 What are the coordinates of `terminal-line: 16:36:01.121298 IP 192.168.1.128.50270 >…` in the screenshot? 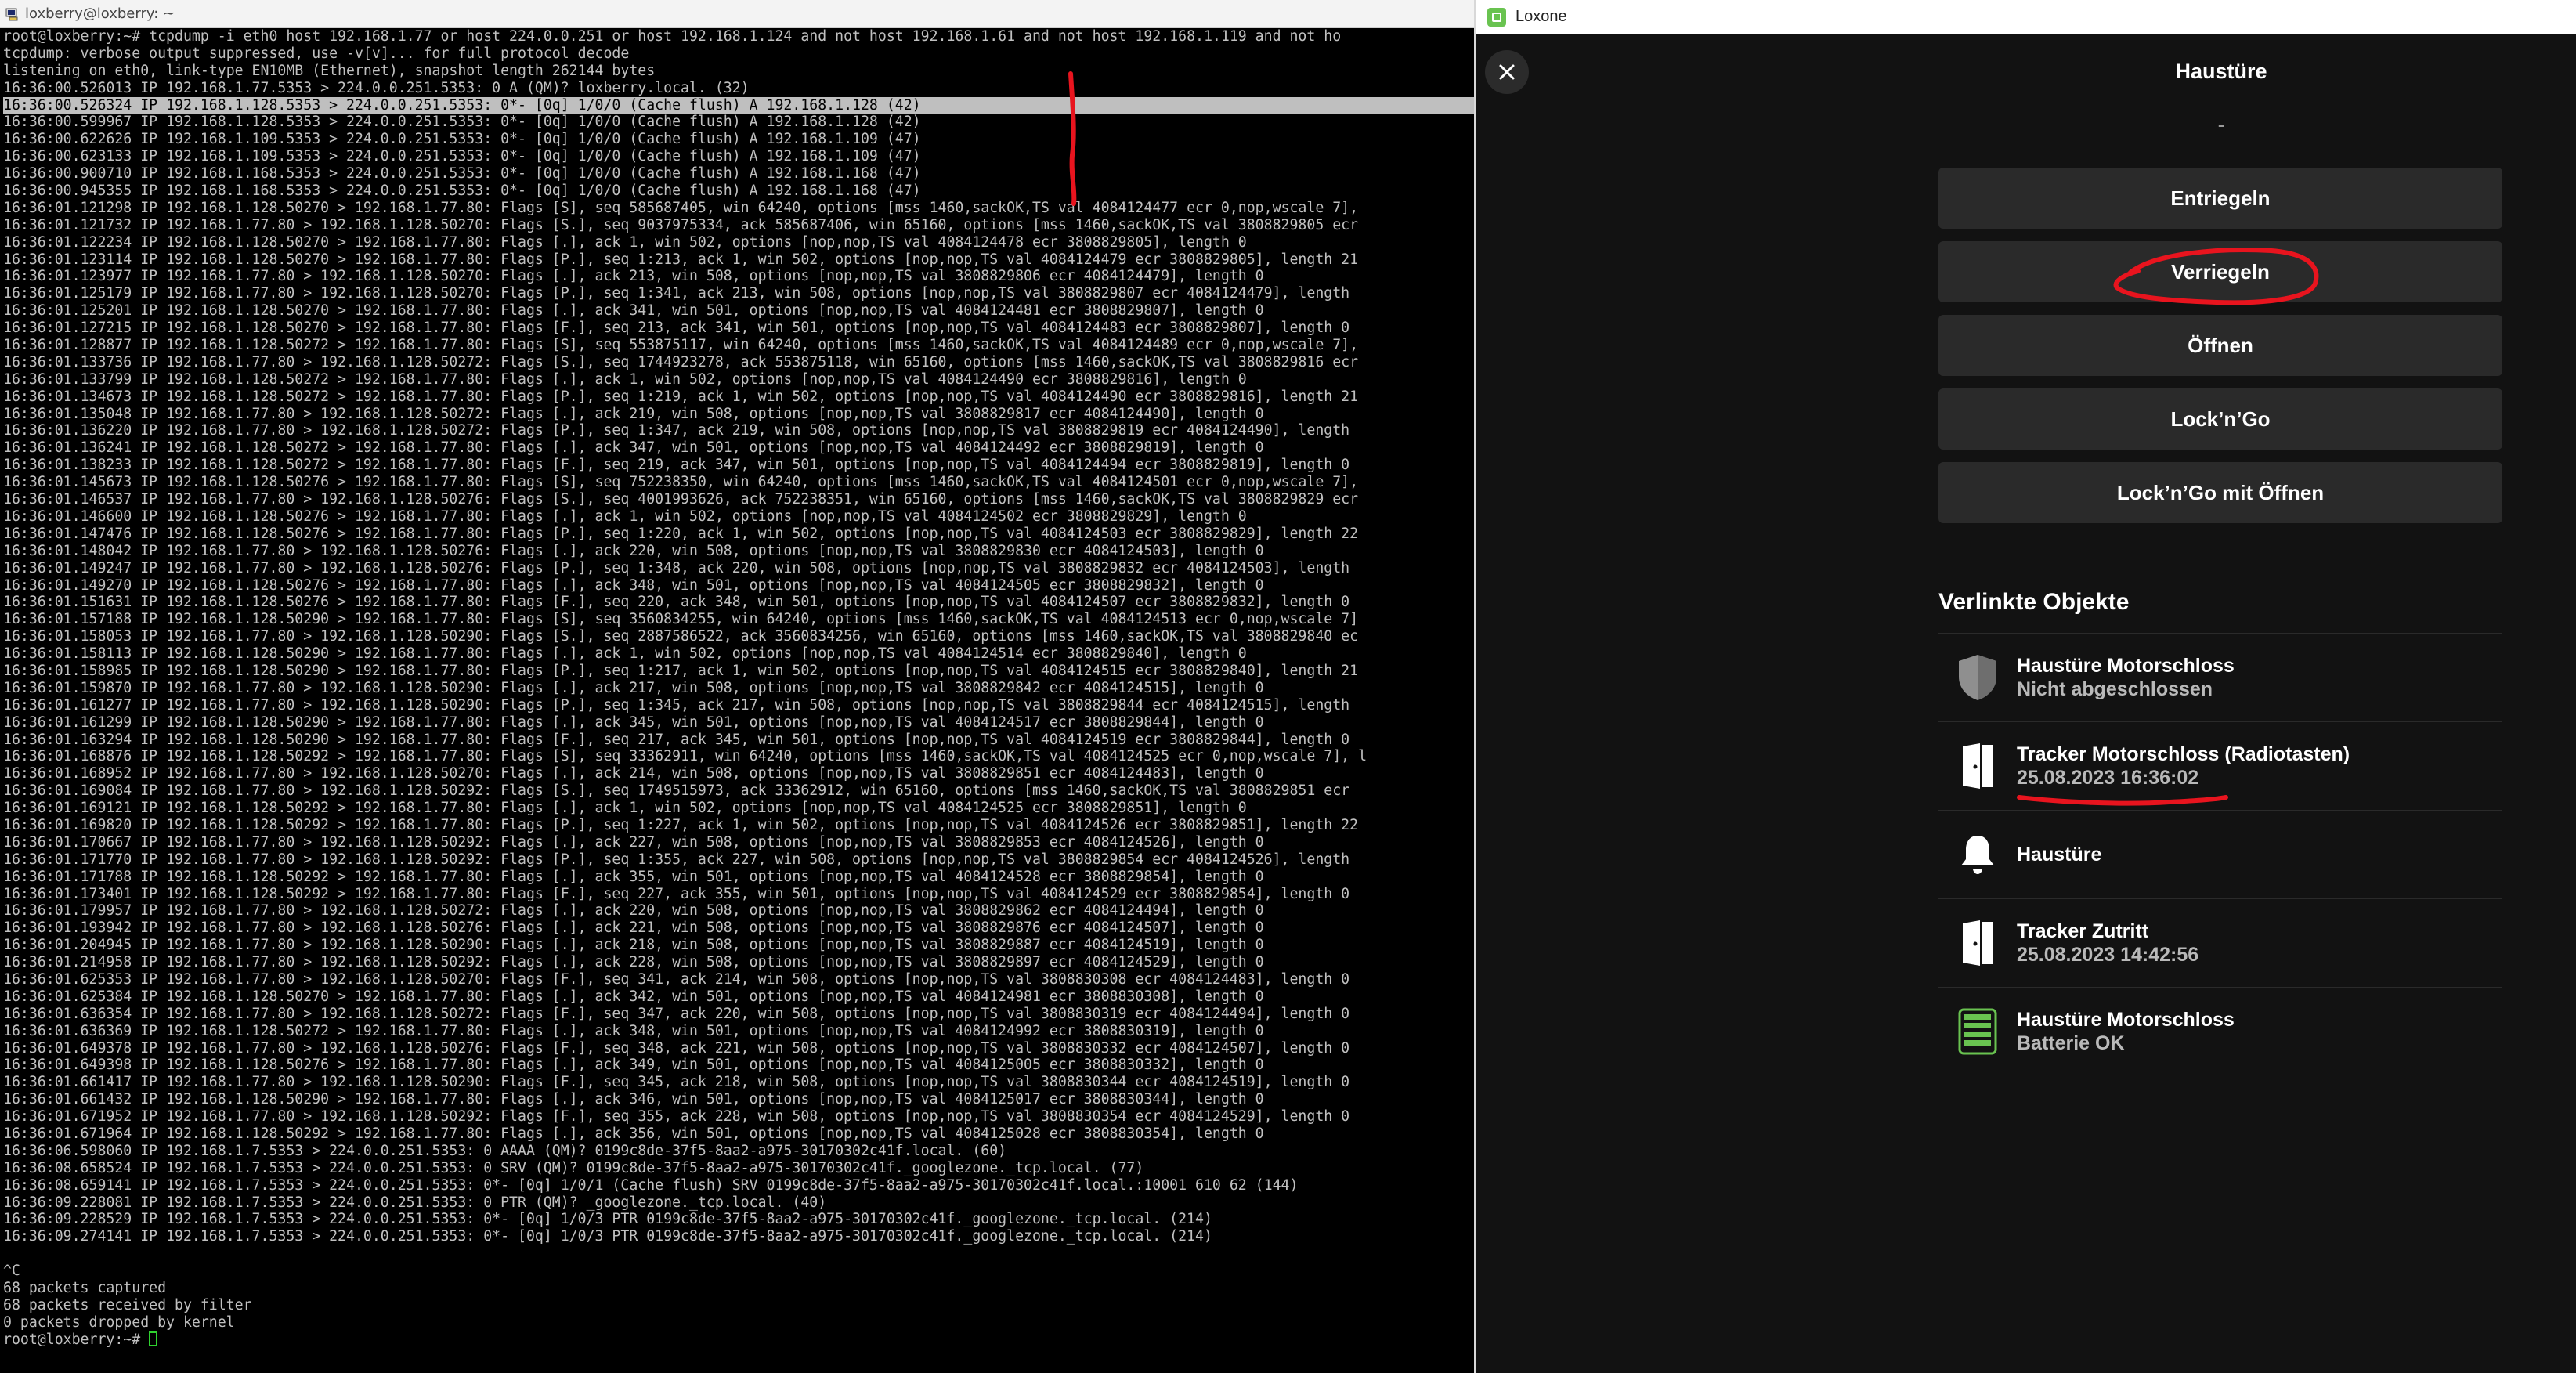 It's located at (681, 207).